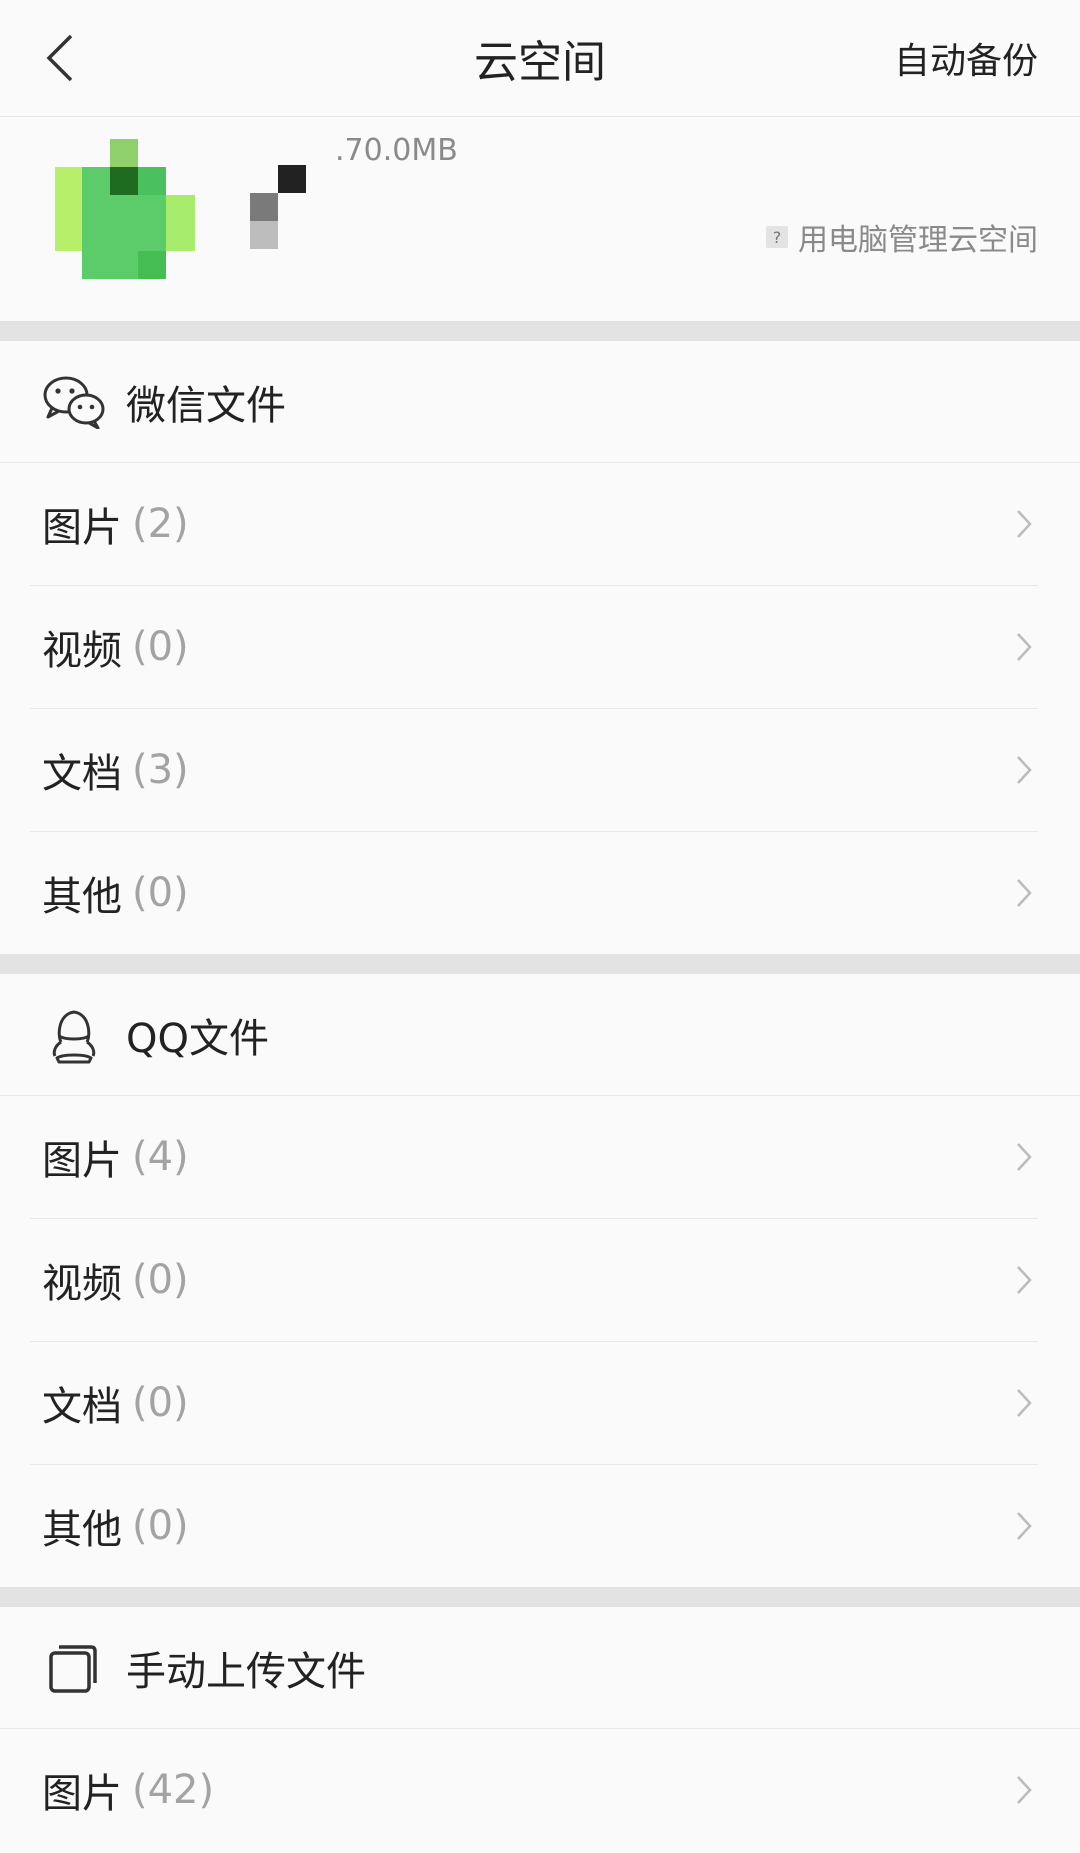  Describe the element at coordinates (534, 770) in the screenshot. I see `row-wechat-documents: 文档 (3)` at that location.